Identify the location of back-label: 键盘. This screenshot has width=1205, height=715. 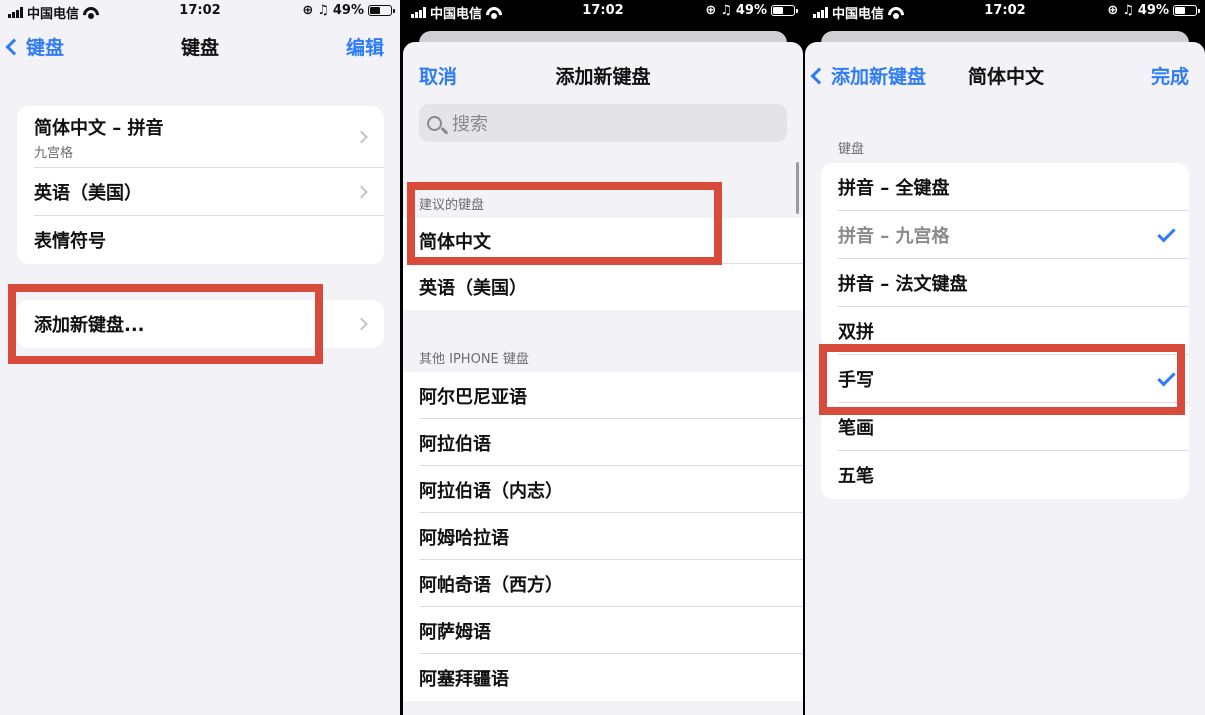
(45, 48).